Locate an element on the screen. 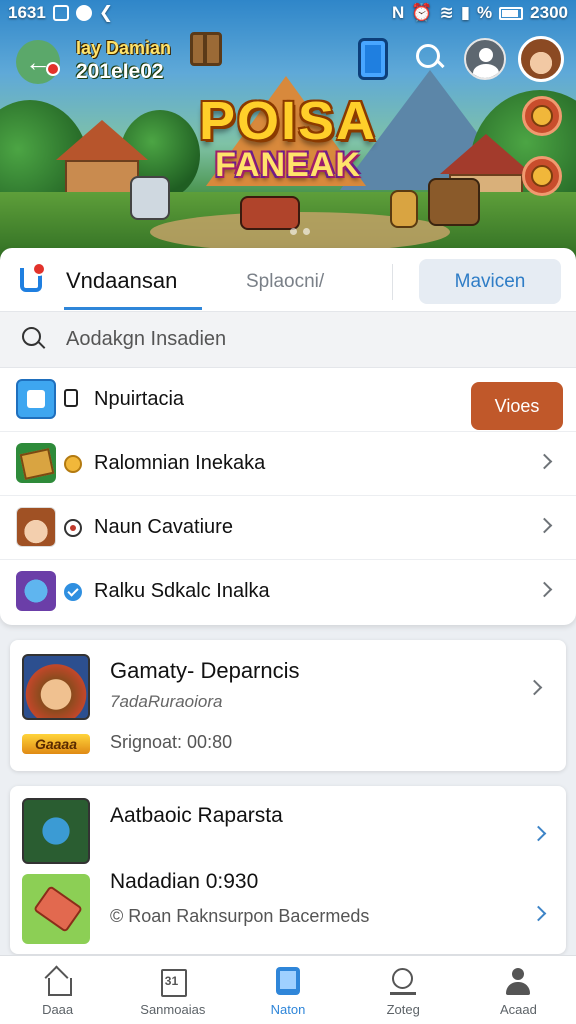 The width and height of the screenshot is (576, 1024). chest-icon is located at coordinates (206, 49).